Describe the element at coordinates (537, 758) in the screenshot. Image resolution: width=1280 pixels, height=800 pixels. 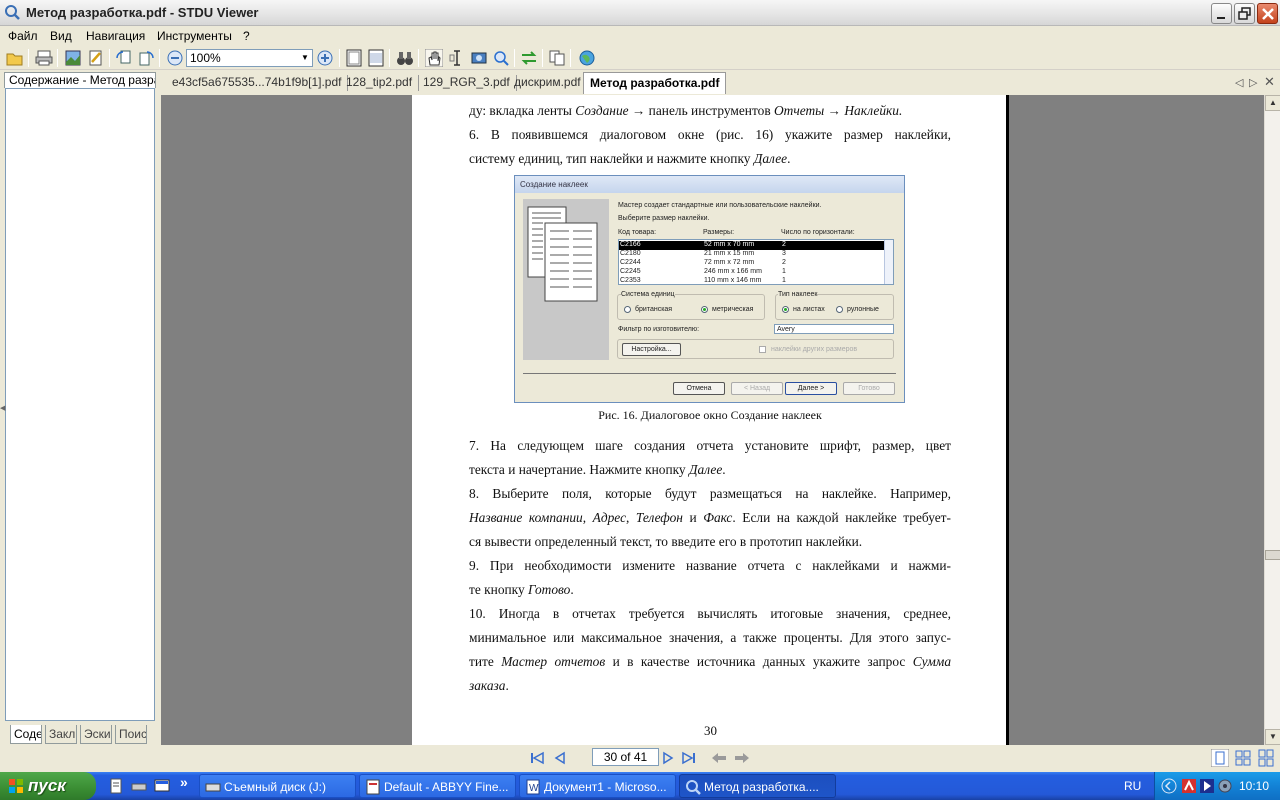
I see `first-page-icon` at that location.